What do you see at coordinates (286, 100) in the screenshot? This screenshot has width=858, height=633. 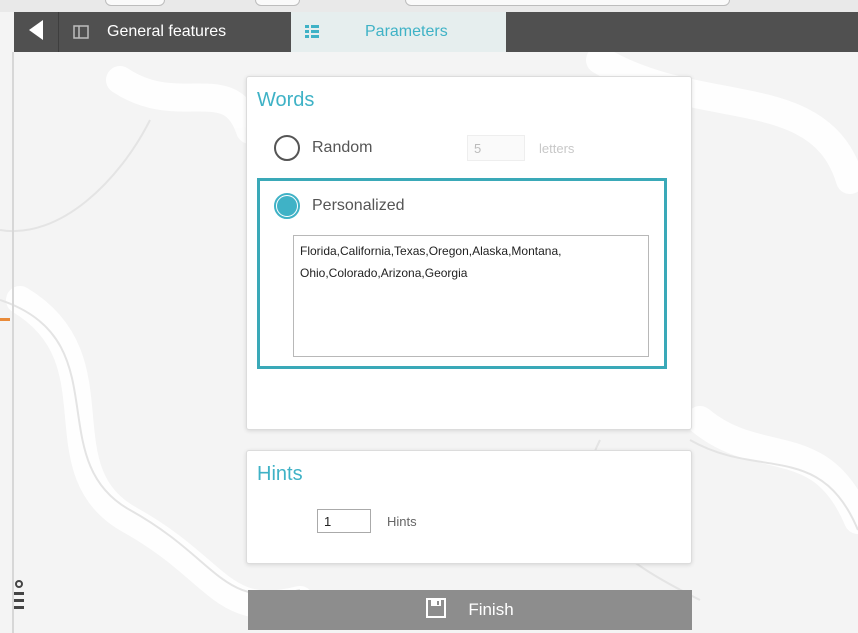 I see `words-title: Words` at bounding box center [286, 100].